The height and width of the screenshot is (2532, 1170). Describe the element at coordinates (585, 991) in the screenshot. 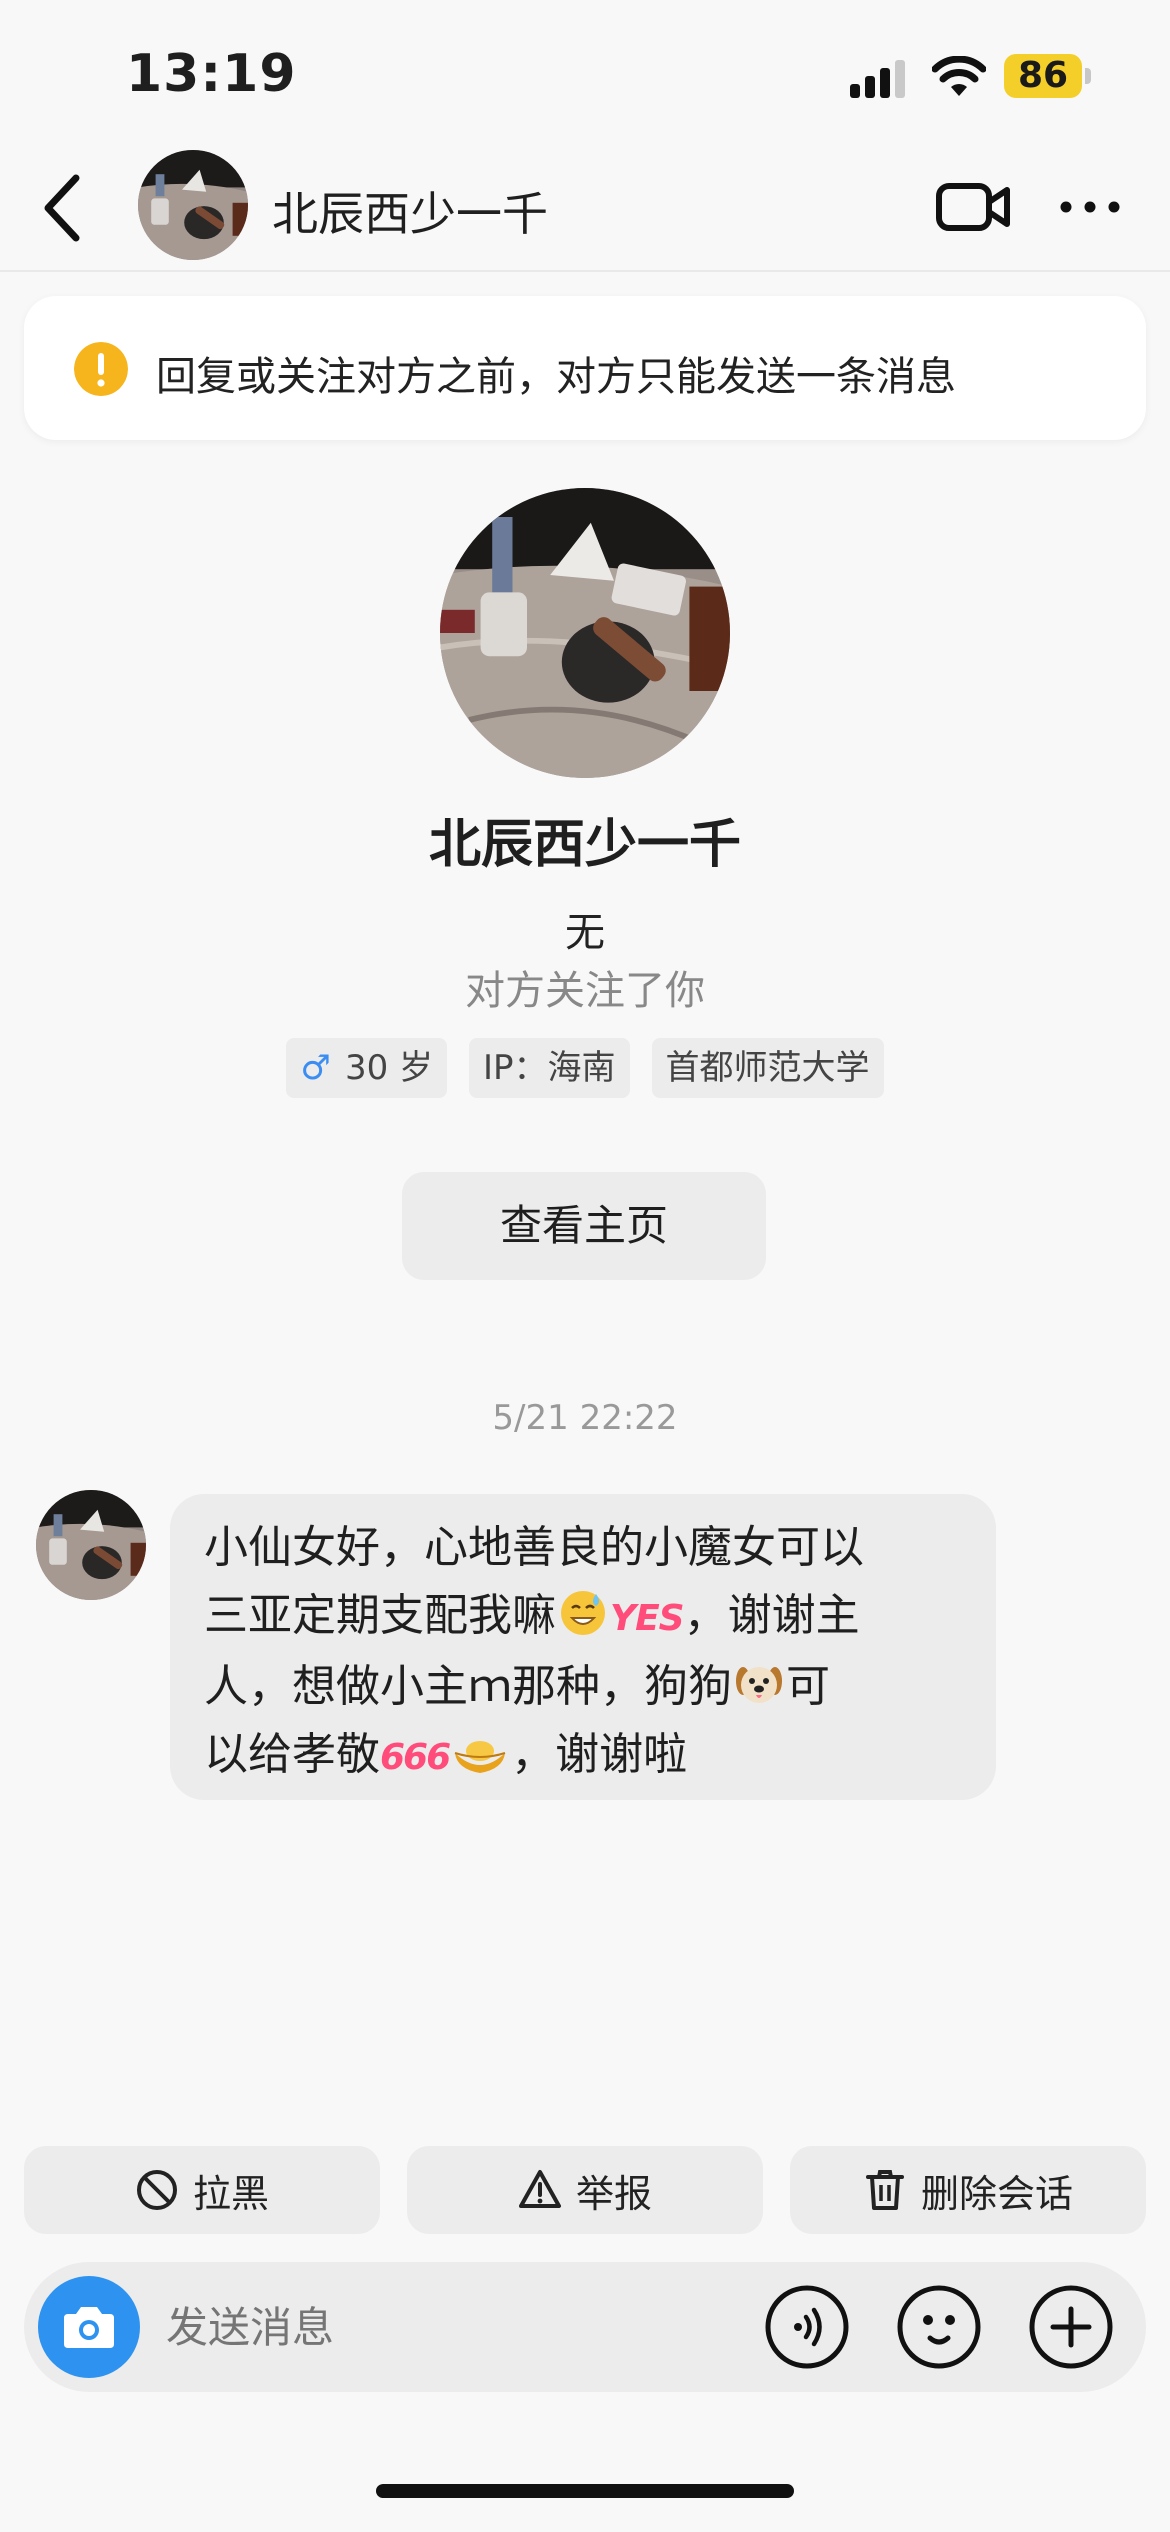

I see `follow-status: 对方关注了你` at that location.